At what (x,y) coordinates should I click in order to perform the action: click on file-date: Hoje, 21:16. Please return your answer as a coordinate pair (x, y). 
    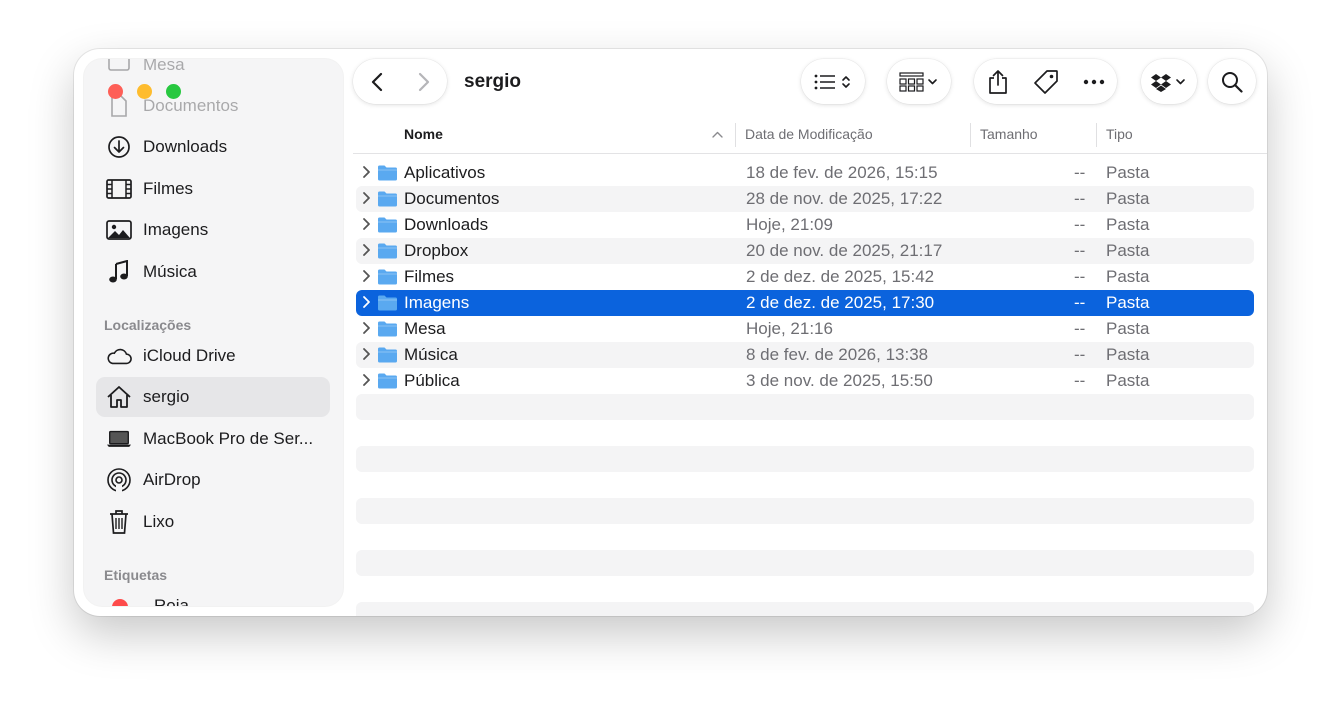
    Looking at the image, I should click on (789, 328).